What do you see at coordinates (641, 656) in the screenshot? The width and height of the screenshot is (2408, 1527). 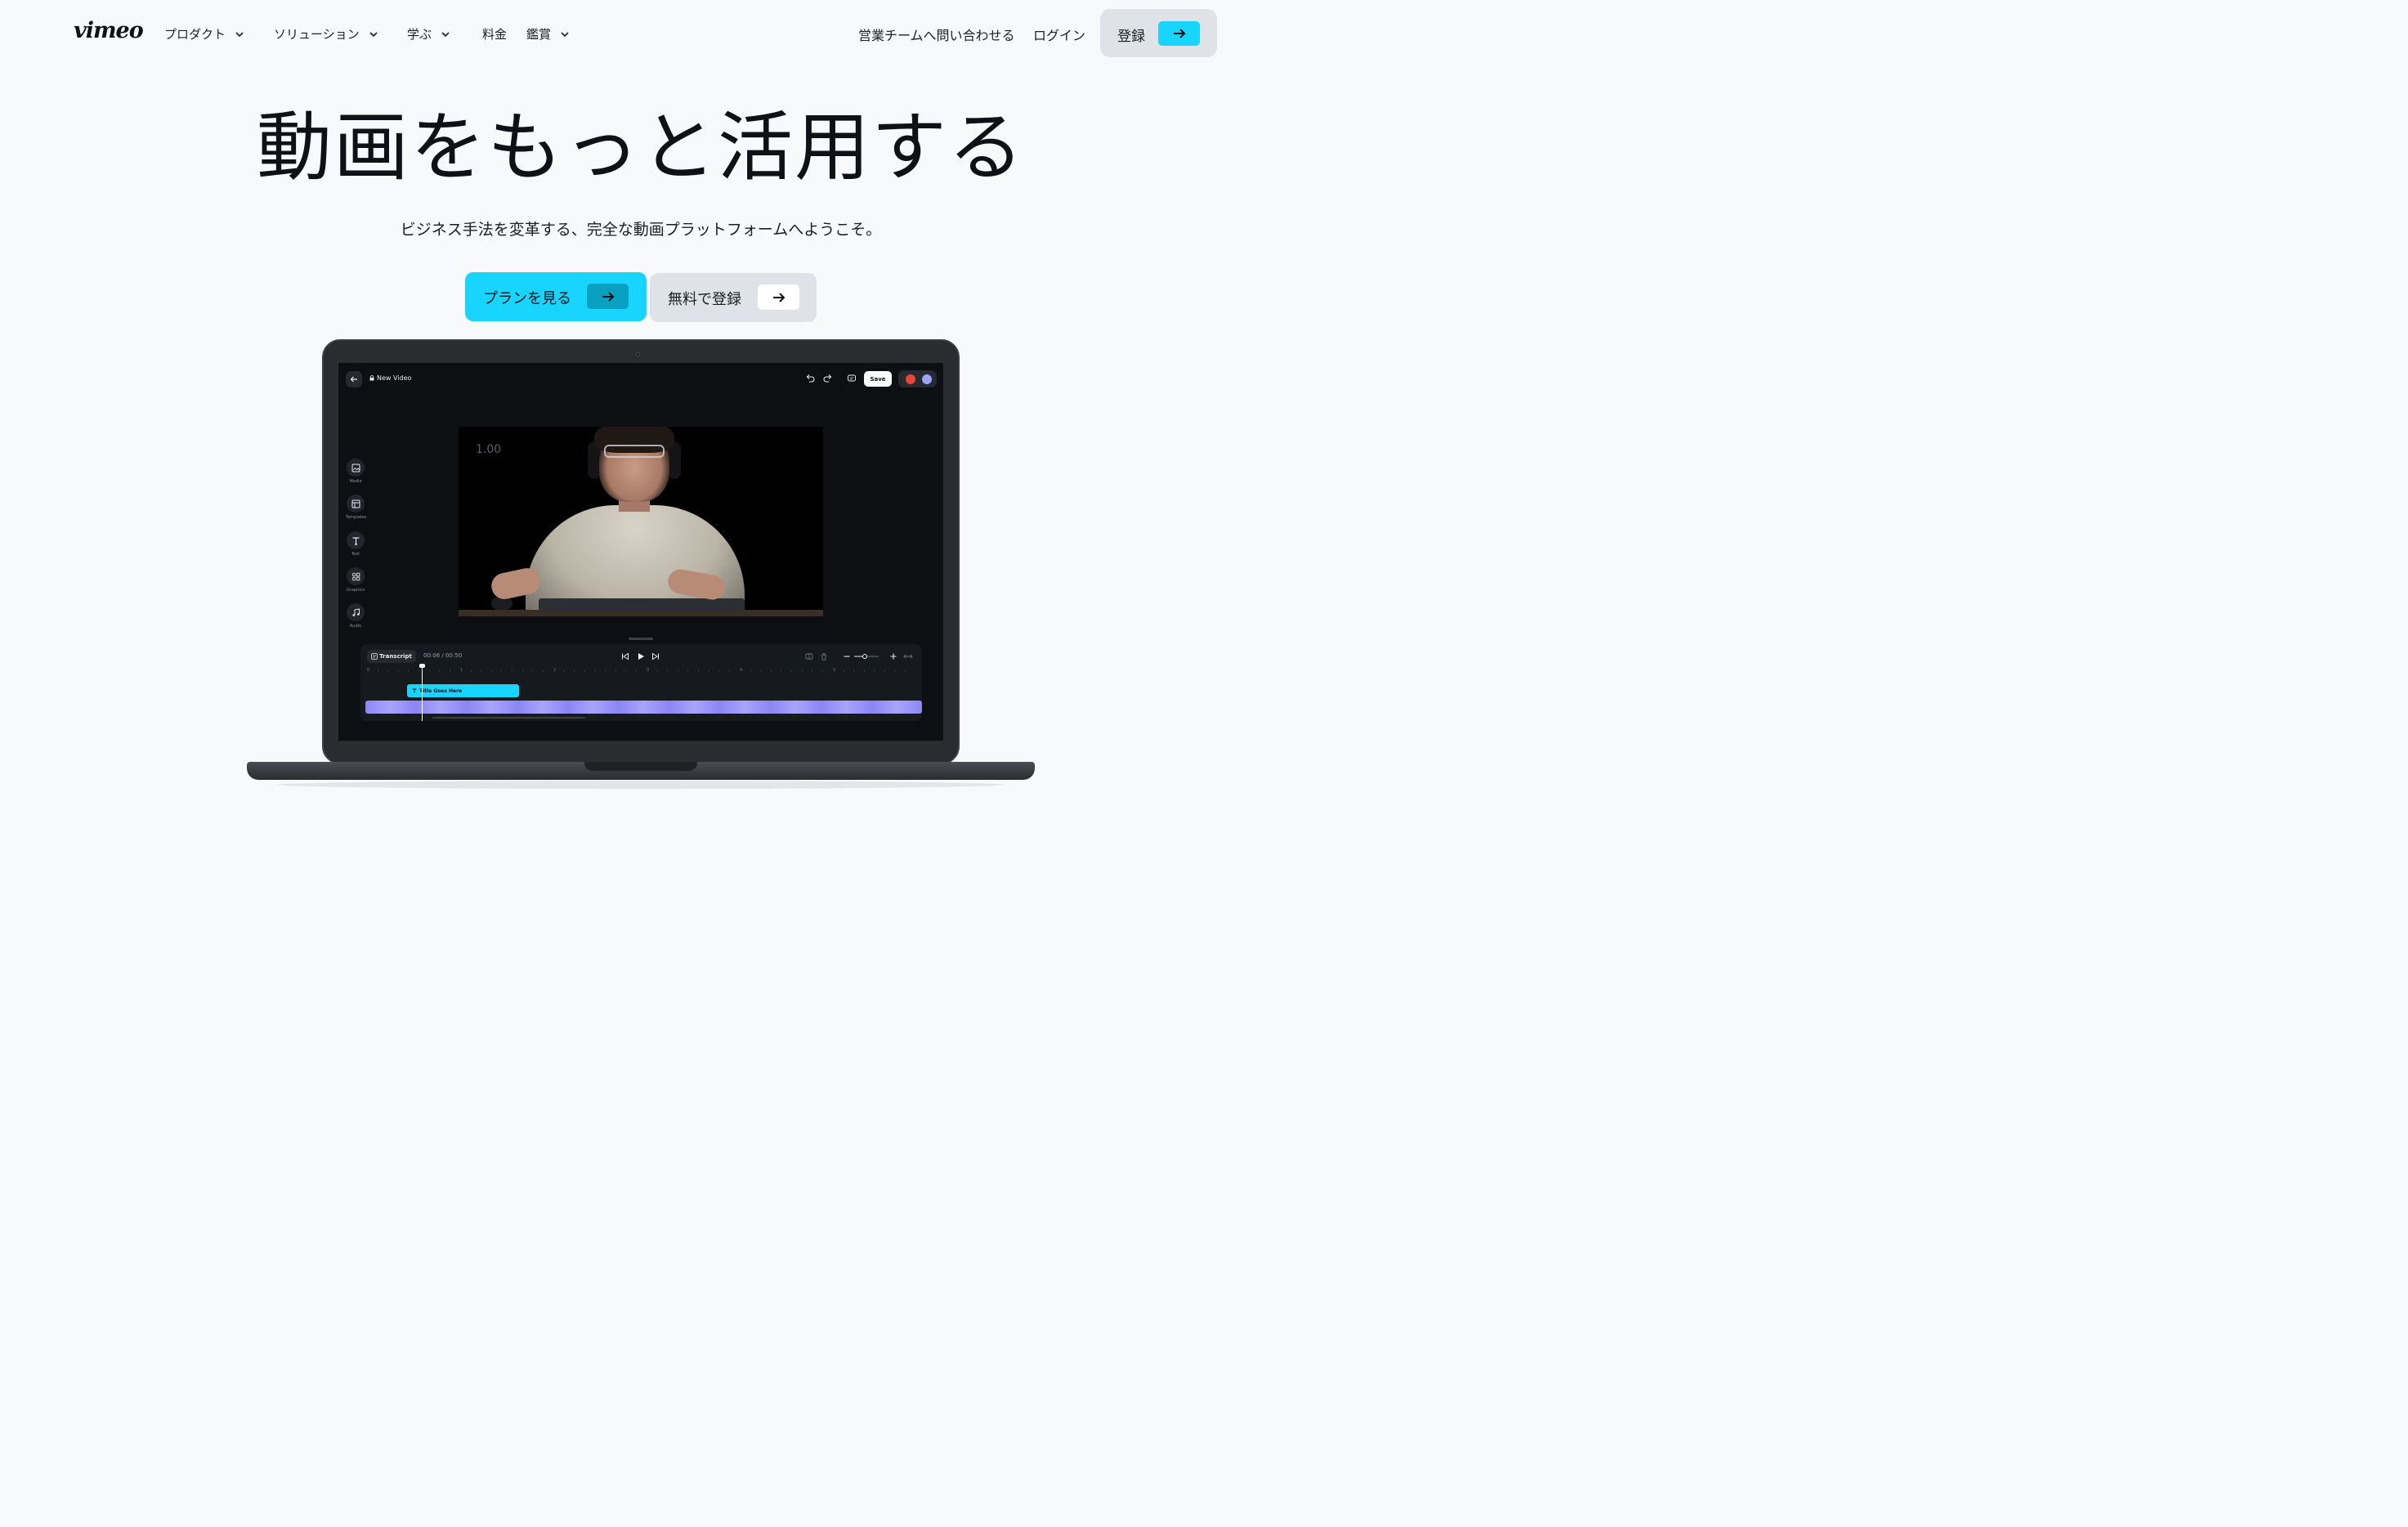 I see `play-icon` at bounding box center [641, 656].